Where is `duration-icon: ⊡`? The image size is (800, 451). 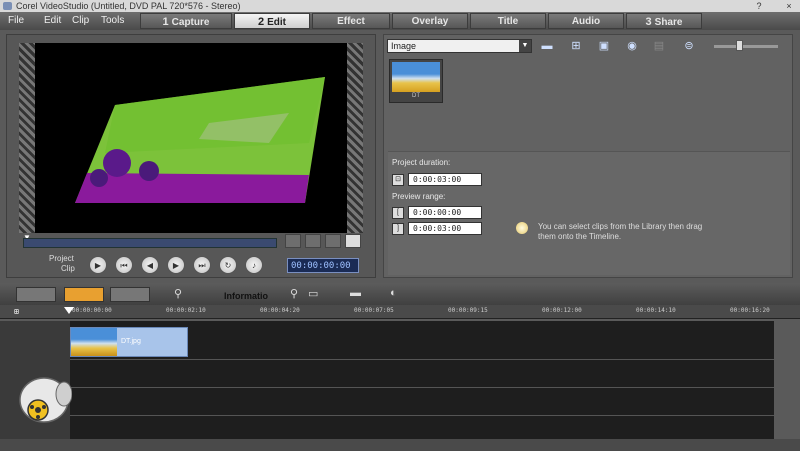 duration-icon: ⊡ is located at coordinates (398, 180).